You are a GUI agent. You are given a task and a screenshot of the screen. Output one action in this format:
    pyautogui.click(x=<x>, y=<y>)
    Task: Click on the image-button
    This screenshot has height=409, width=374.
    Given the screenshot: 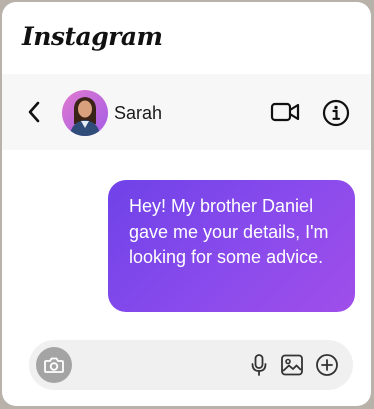 What is the action you would take?
    pyautogui.click(x=292, y=365)
    